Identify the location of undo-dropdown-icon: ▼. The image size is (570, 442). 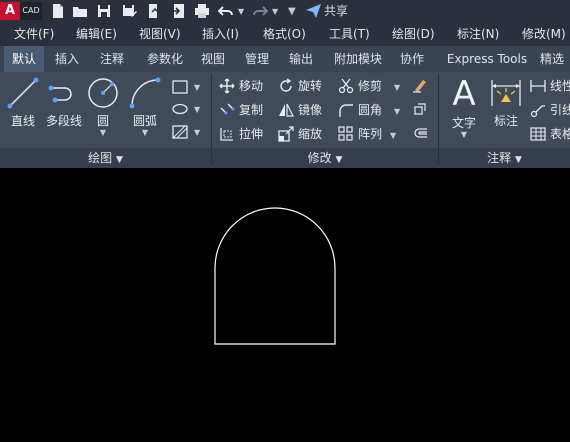
(241, 11).